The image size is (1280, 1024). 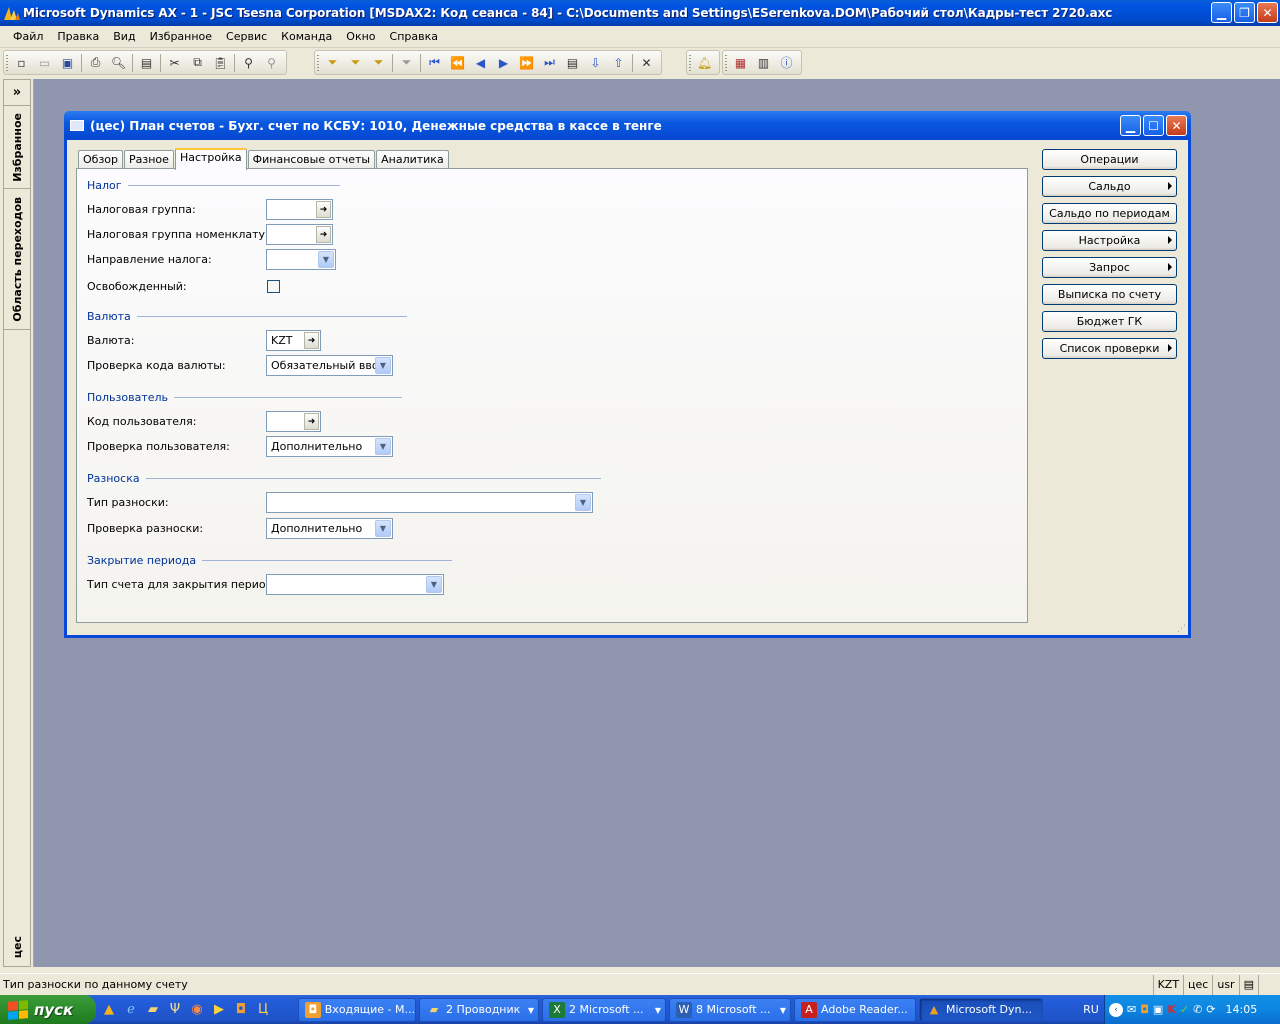 What do you see at coordinates (1131, 1009) in the screenshot?
I see `mail-tray-icon: ✉` at bounding box center [1131, 1009].